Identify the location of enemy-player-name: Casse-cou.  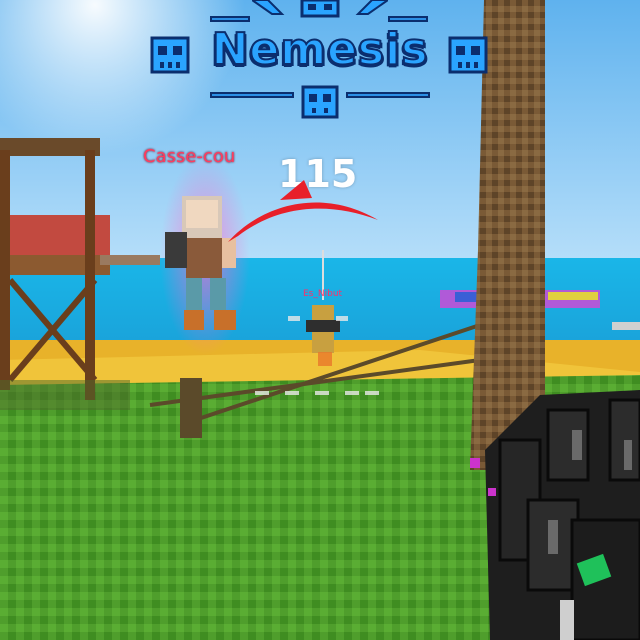
(189, 156).